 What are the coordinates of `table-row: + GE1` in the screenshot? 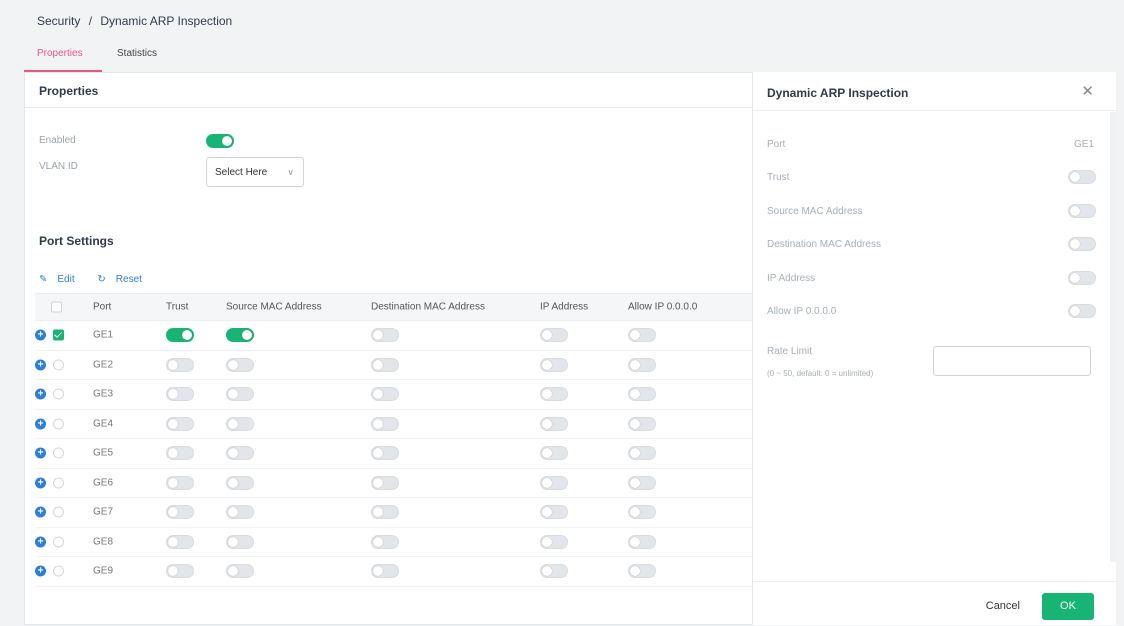 It's located at (395, 336).